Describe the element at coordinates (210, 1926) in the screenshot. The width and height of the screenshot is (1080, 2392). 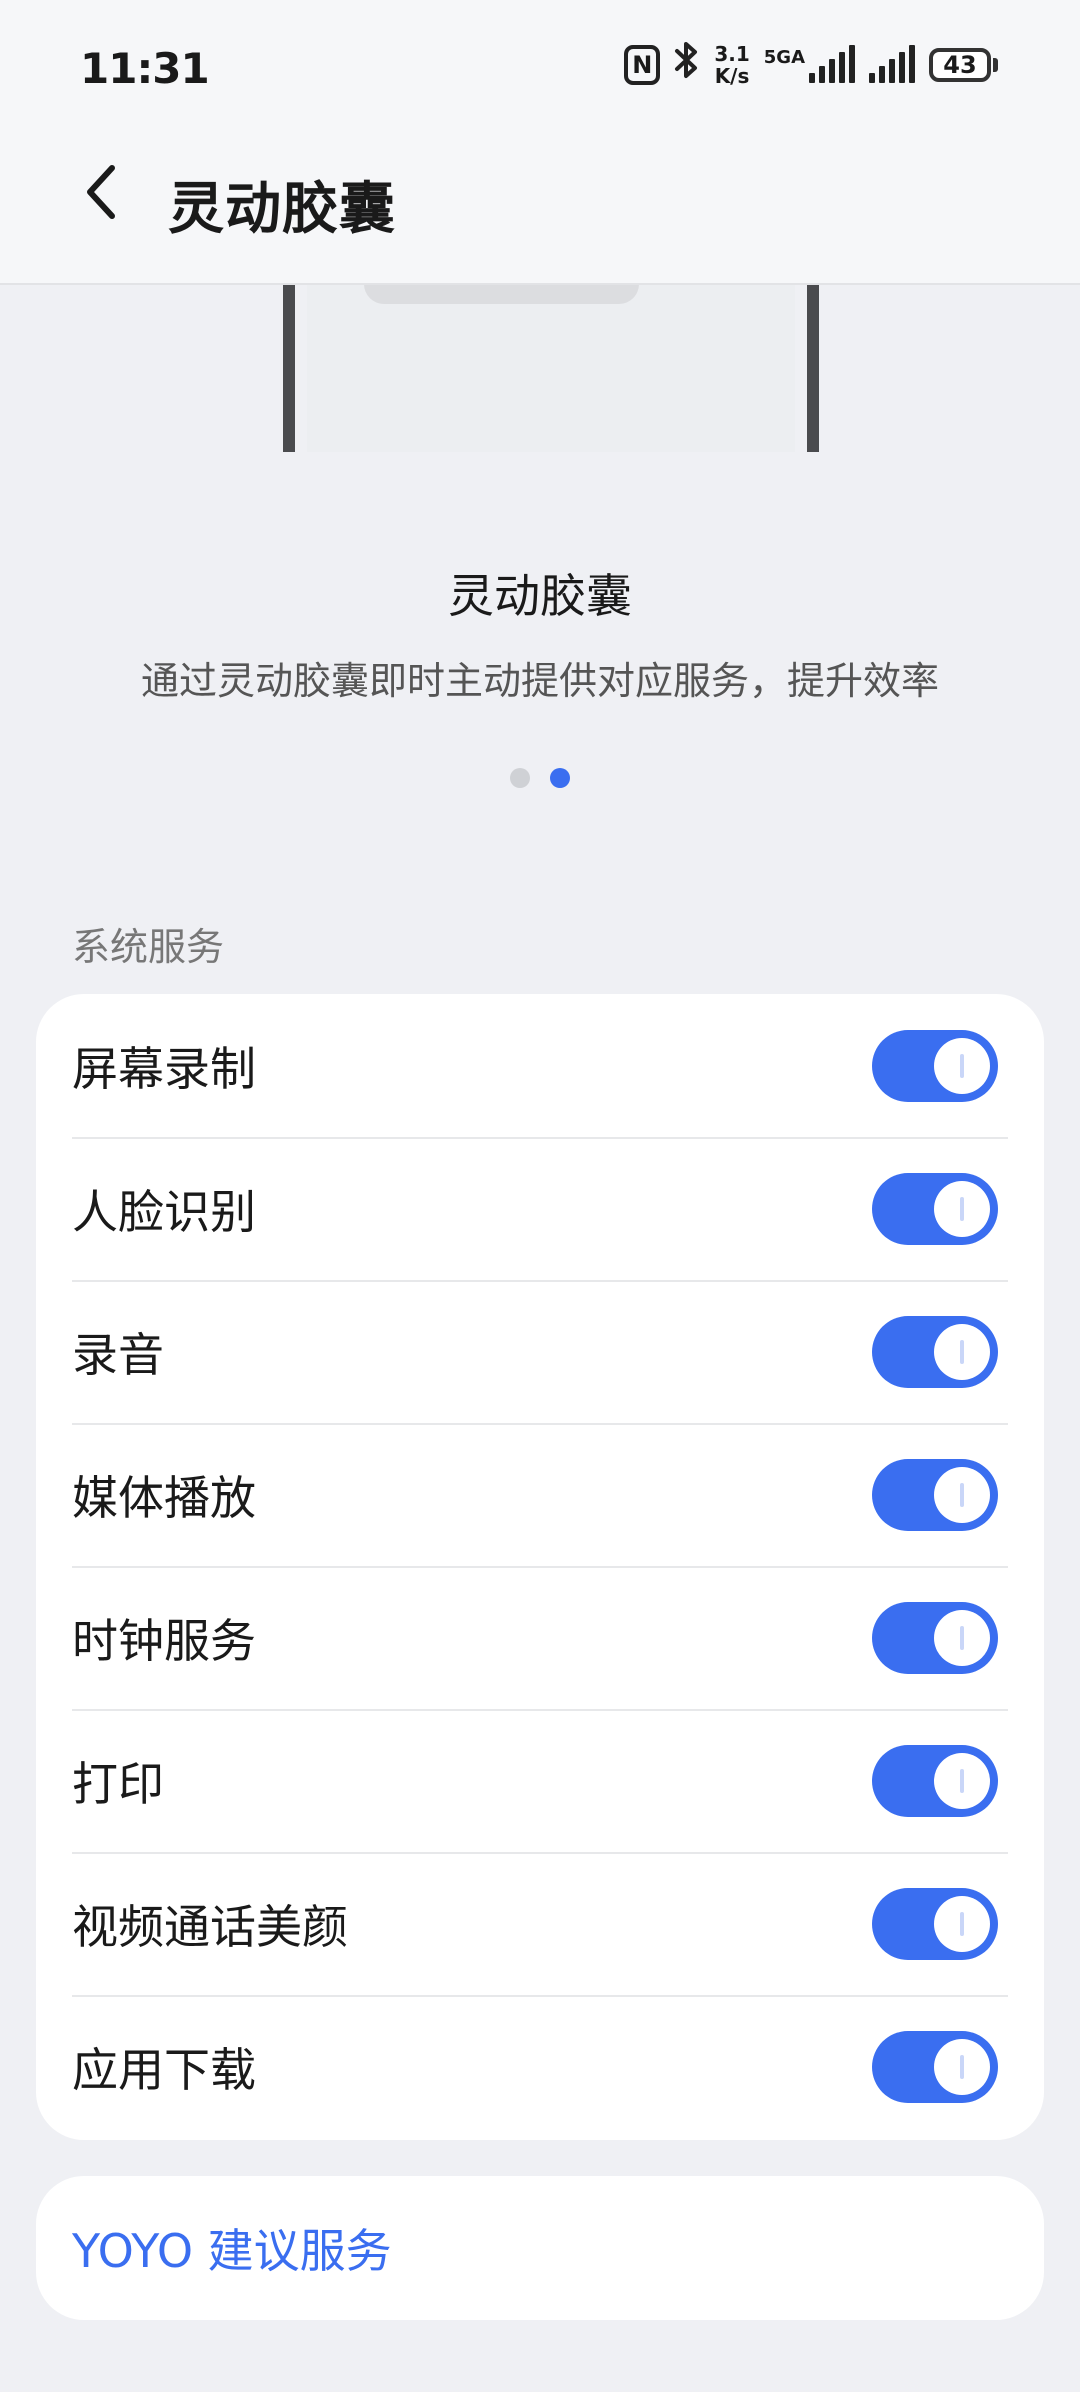
I see `setting-label: 视频通话美颜` at that location.